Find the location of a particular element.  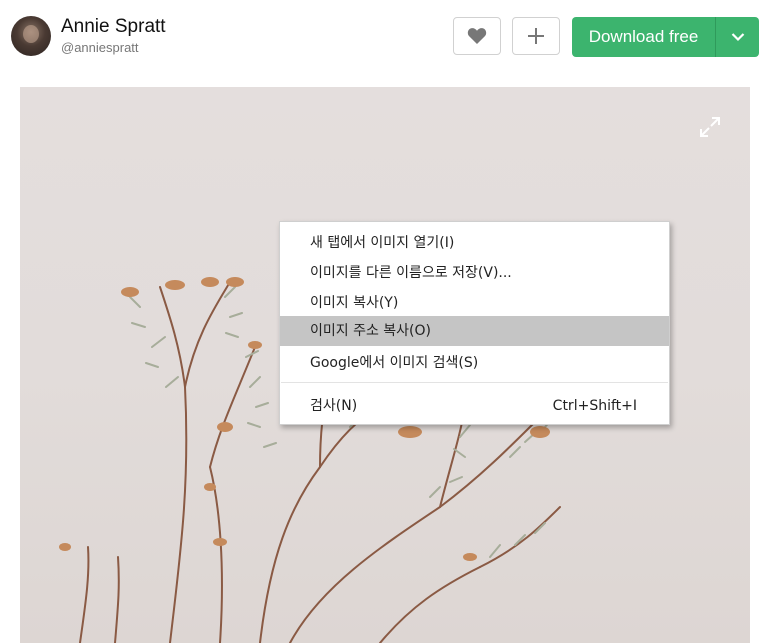

user-handle: @anniespratt is located at coordinates (100, 47).